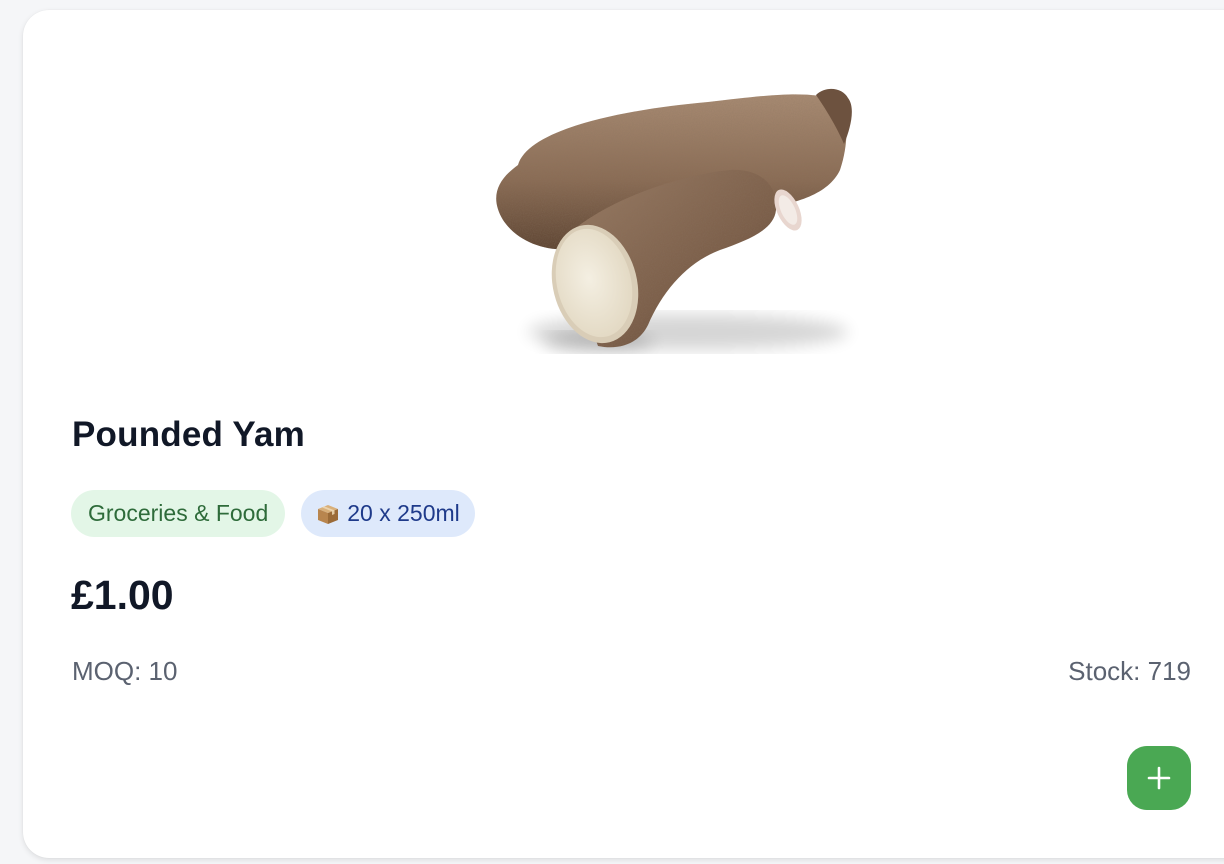 The image size is (1224, 864). I want to click on moq-label: MOQ: 10, so click(125, 671).